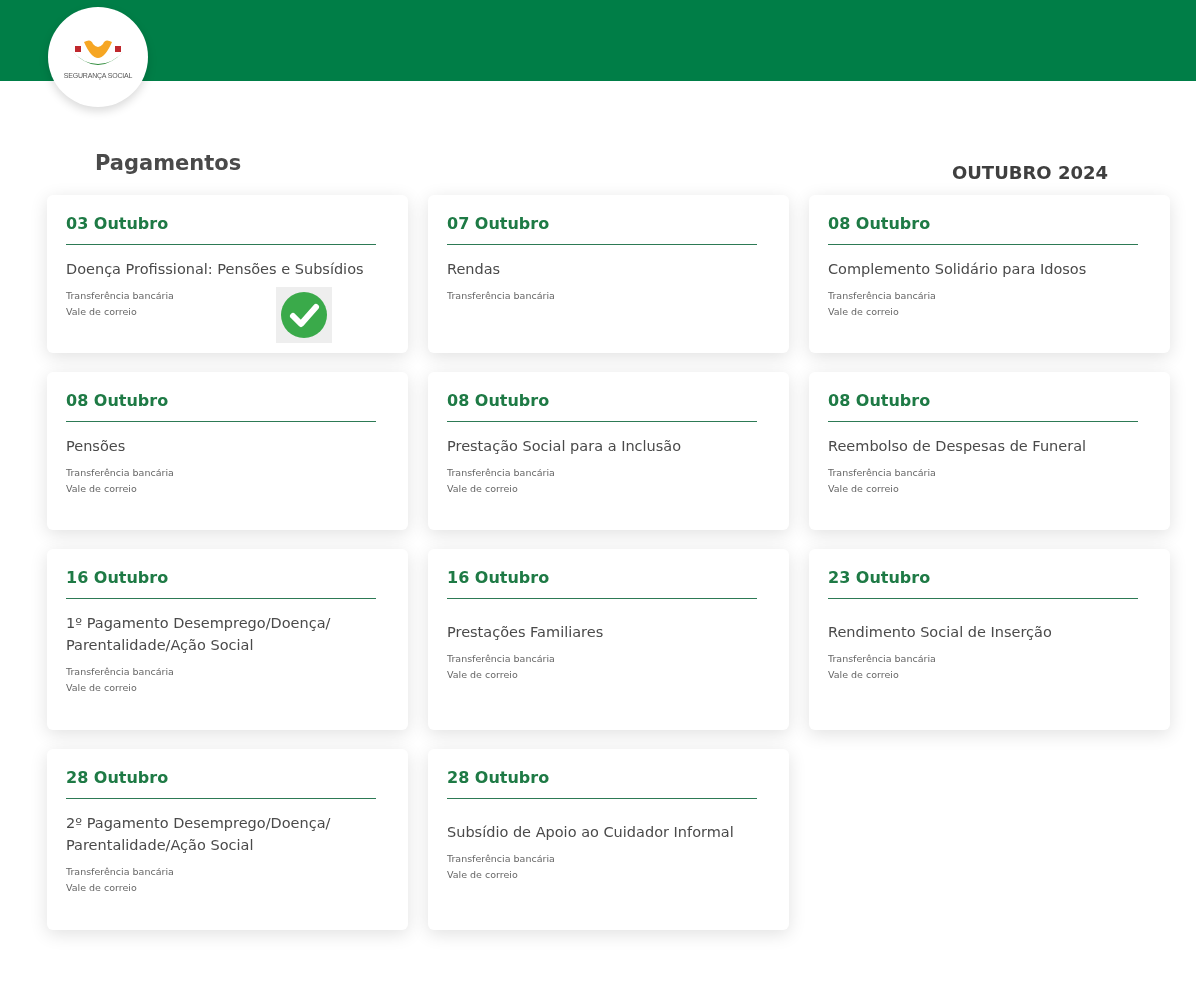  What do you see at coordinates (565, 446) in the screenshot?
I see `payment-title: Prestação Social para a Inclusão` at bounding box center [565, 446].